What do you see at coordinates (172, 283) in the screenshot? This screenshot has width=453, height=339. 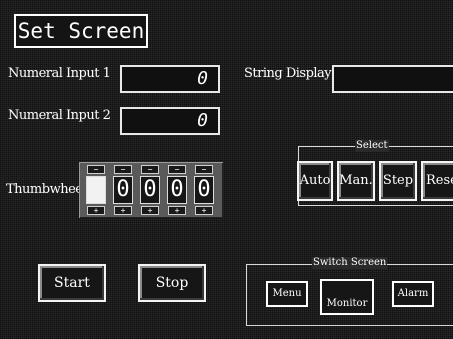 I see `stop-button: Stop` at bounding box center [172, 283].